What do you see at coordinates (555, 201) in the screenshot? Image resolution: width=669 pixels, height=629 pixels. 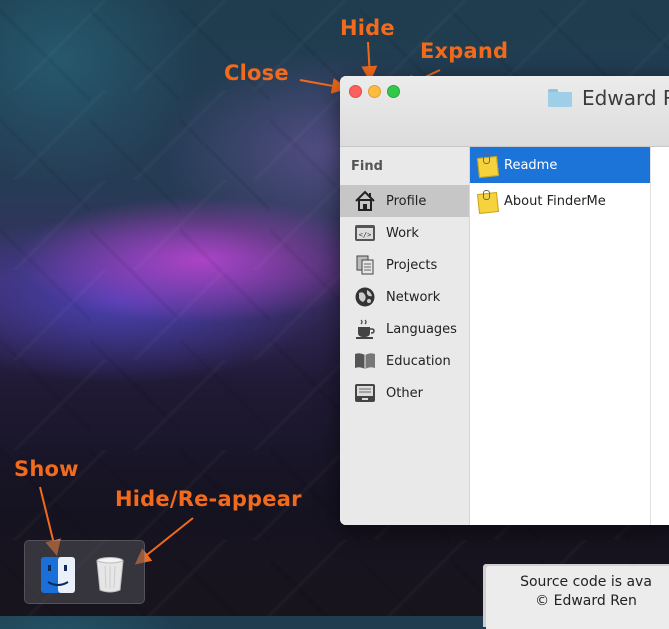 I see `file-item-label: About FinderMe` at bounding box center [555, 201].